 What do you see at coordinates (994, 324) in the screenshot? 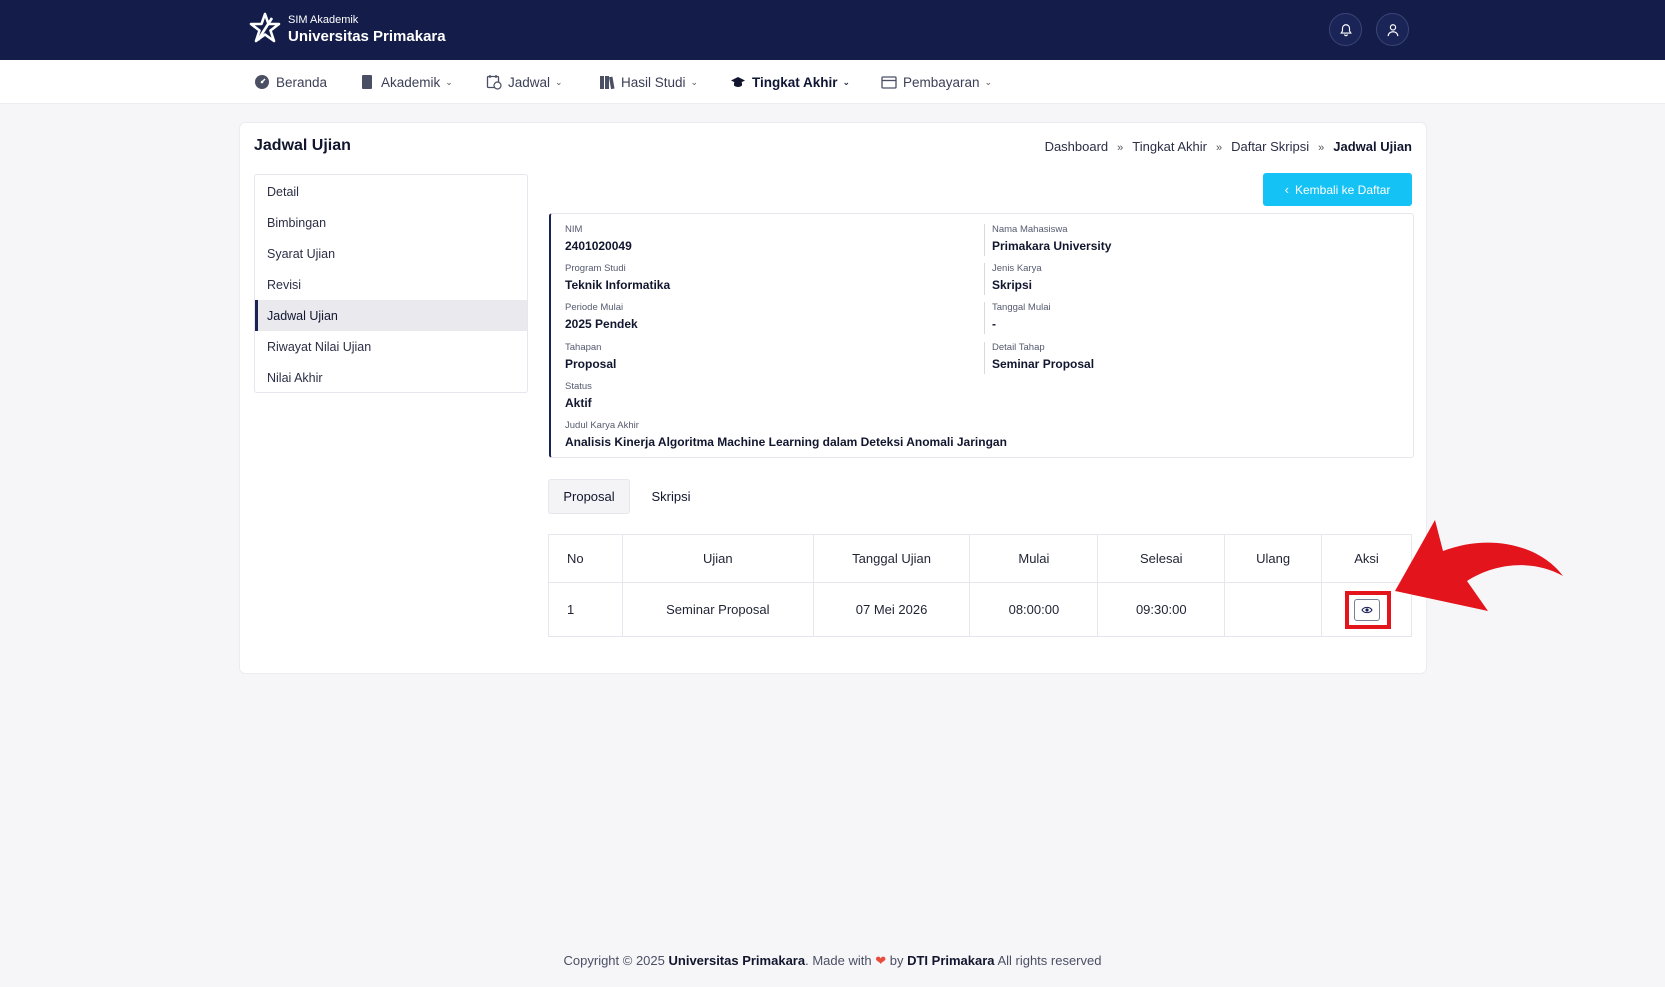
I see `field-value: -` at bounding box center [994, 324].